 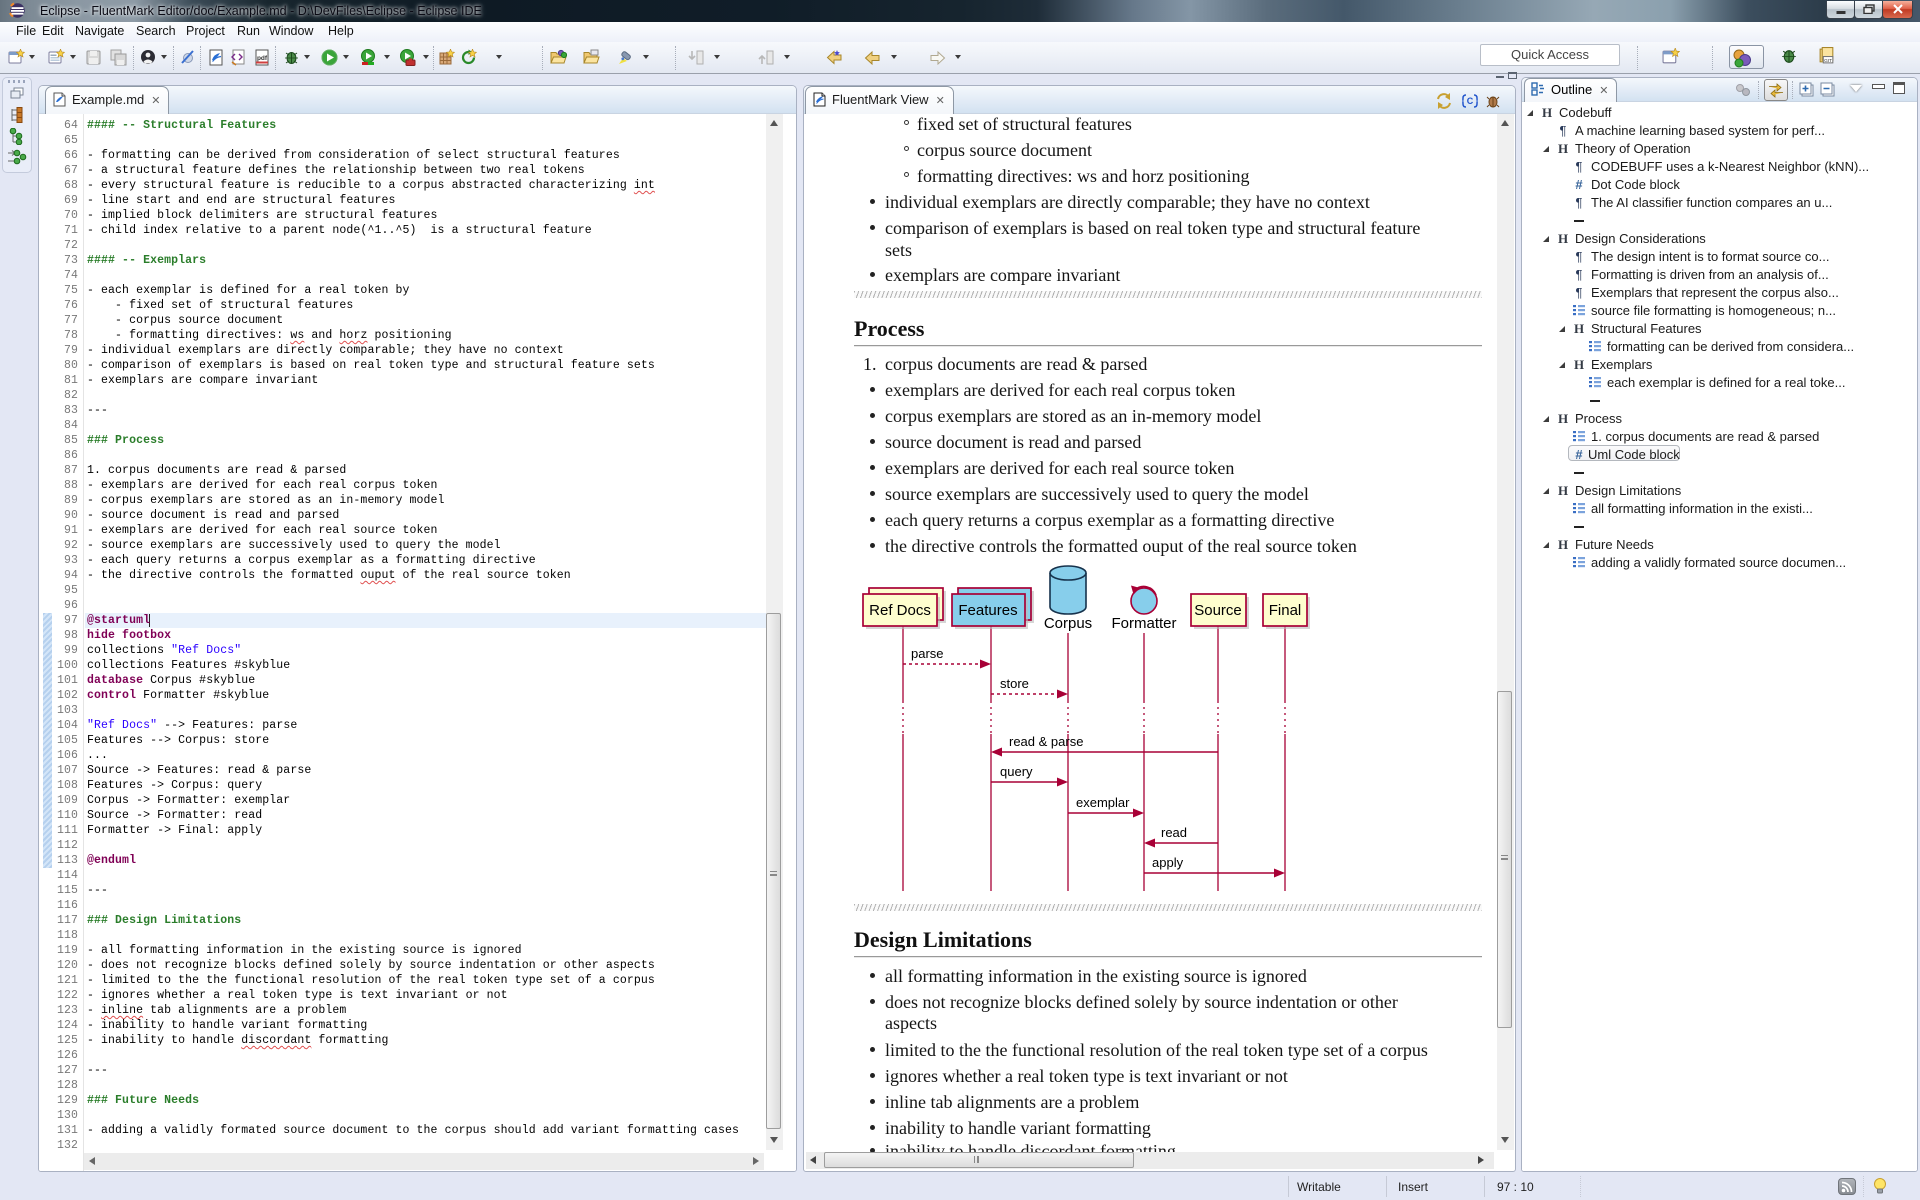 I want to click on svg-text: query, so click(x=1016, y=771).